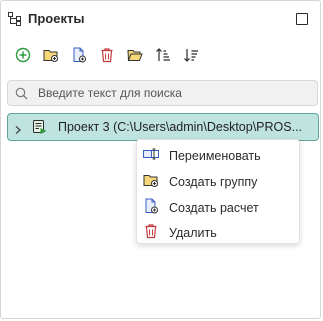 The width and height of the screenshot is (323, 321). I want to click on sort-ascending-button, so click(163, 56).